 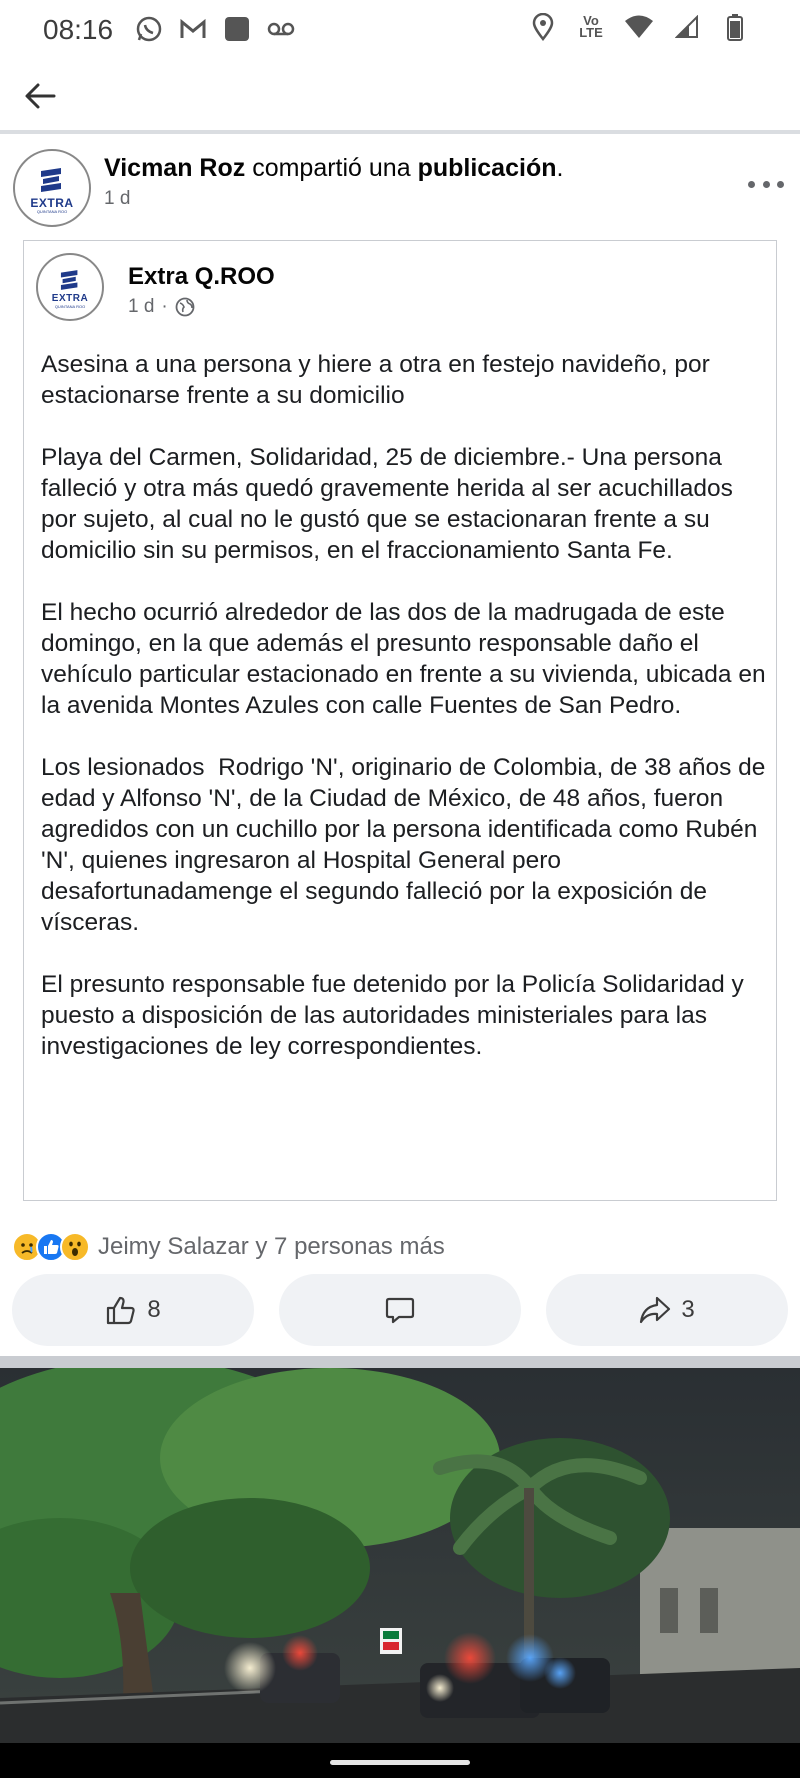 I want to click on object-link: publicación, so click(x=487, y=168).